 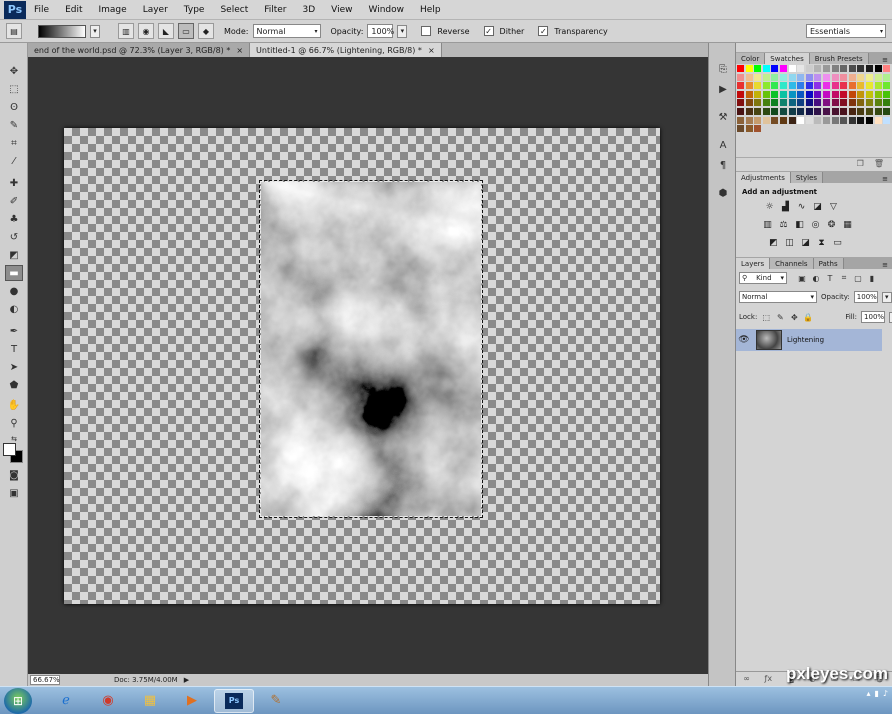 What do you see at coordinates (802, 278) in the screenshot?
I see `pixel-filter-icon: ▣` at bounding box center [802, 278].